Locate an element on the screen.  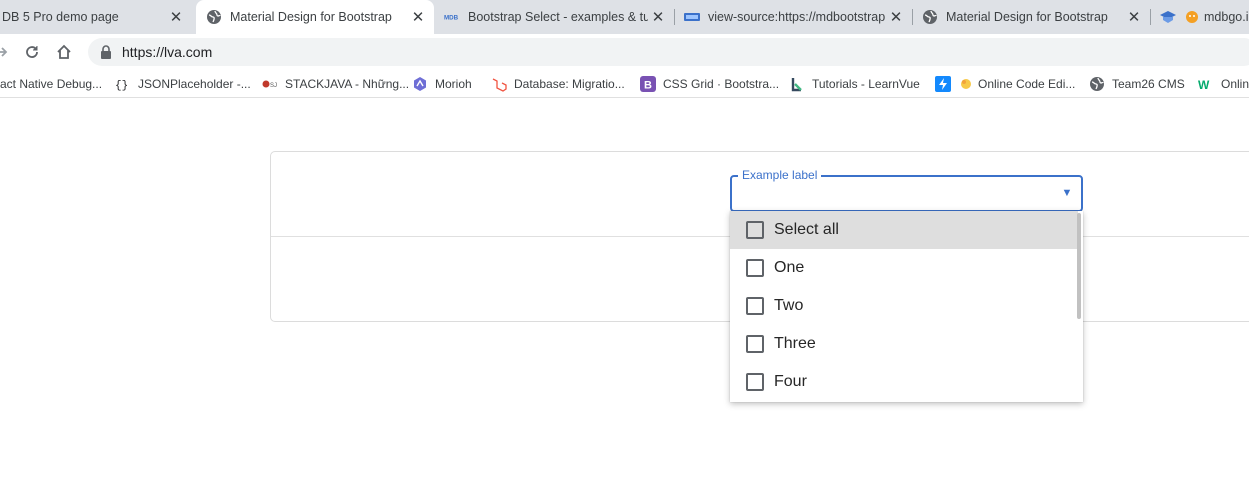
select-dropdown: Select all One Two Three Four is located at coordinates (906, 306).